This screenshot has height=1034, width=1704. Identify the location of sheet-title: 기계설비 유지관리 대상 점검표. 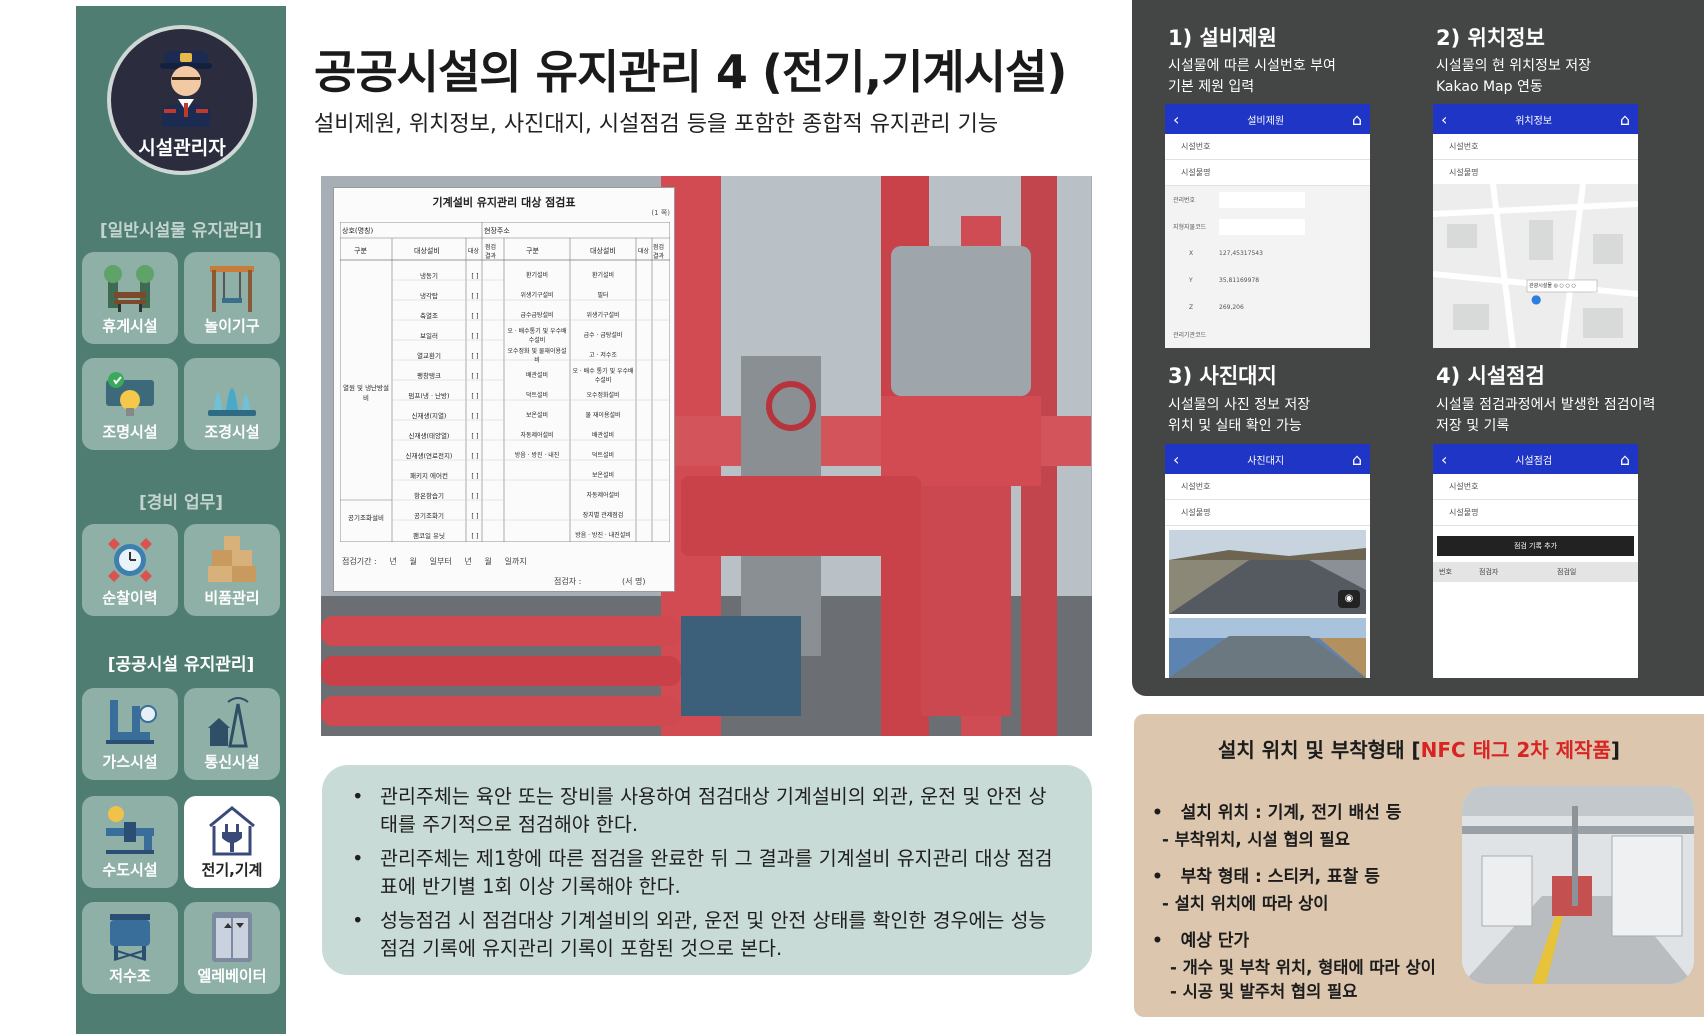
(504, 202).